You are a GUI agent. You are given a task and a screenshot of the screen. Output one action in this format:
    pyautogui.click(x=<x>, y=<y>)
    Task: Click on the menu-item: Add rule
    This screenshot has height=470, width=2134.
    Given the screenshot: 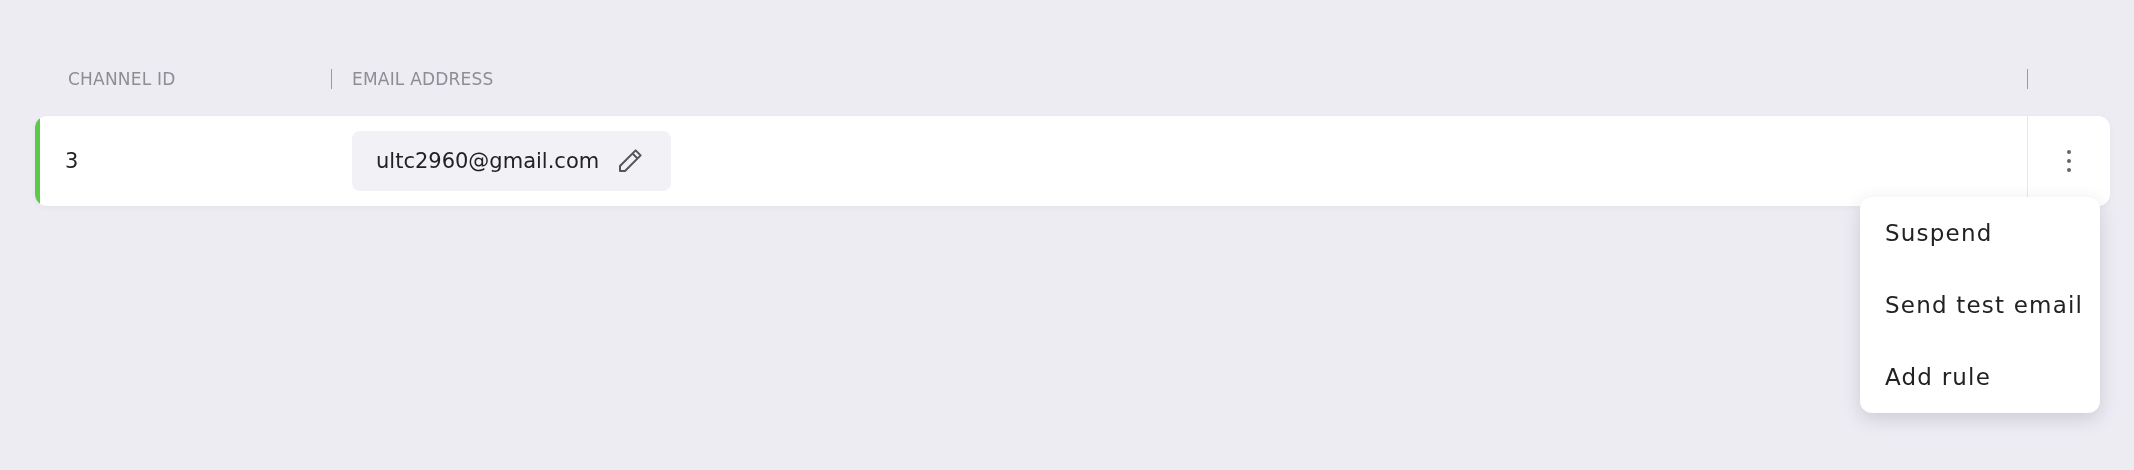 What is the action you would take?
    pyautogui.click(x=1980, y=377)
    